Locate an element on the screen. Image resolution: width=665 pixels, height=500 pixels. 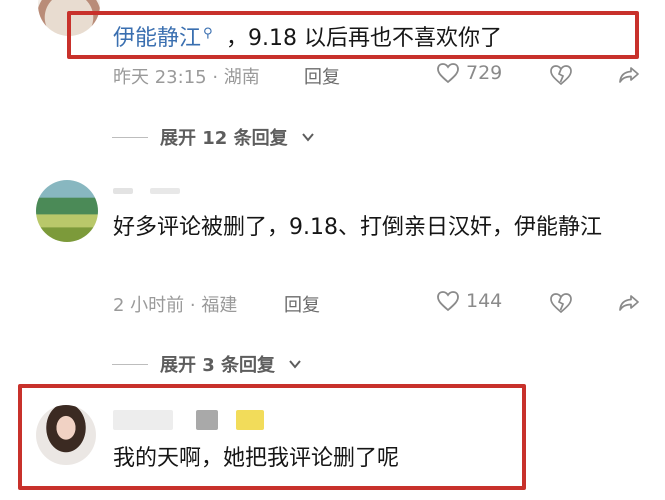
like-count: 729 is located at coordinates (484, 73).